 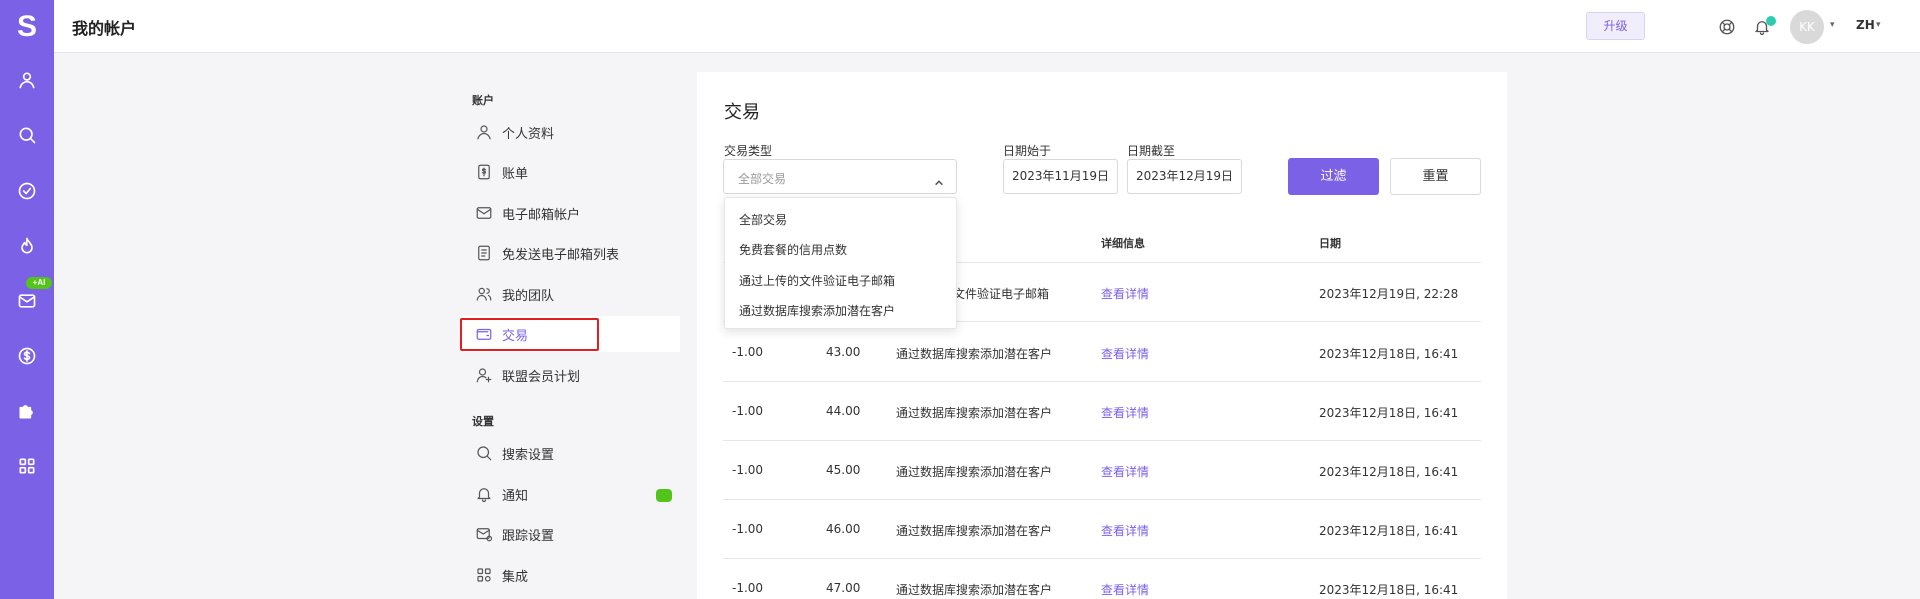 What do you see at coordinates (528, 455) in the screenshot?
I see `sidebar-item-label: 搜索设置` at bounding box center [528, 455].